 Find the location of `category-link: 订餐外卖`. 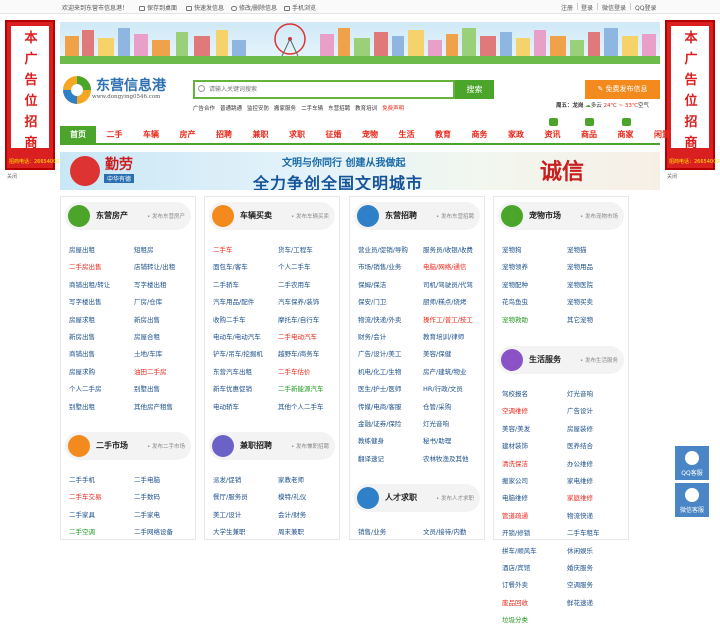

category-link: 订餐外卖 is located at coordinates (515, 584).